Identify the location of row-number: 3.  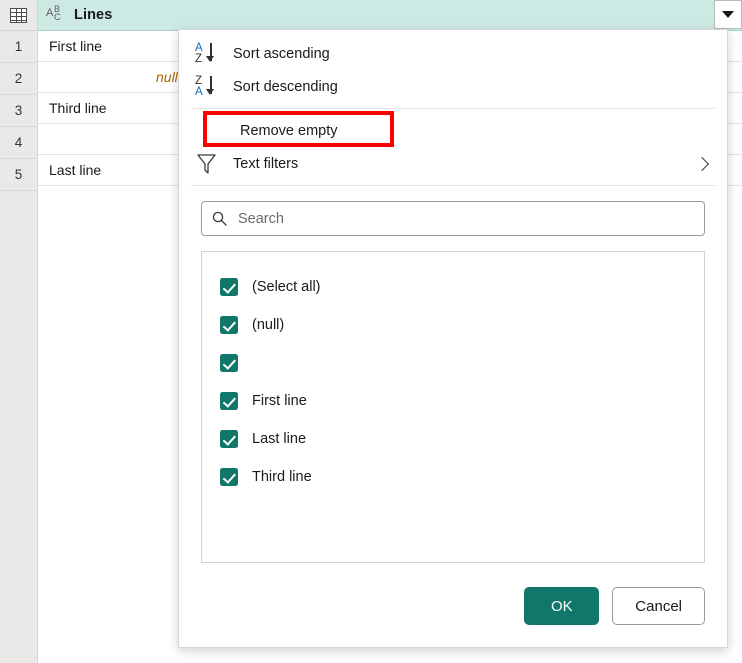
(18, 111).